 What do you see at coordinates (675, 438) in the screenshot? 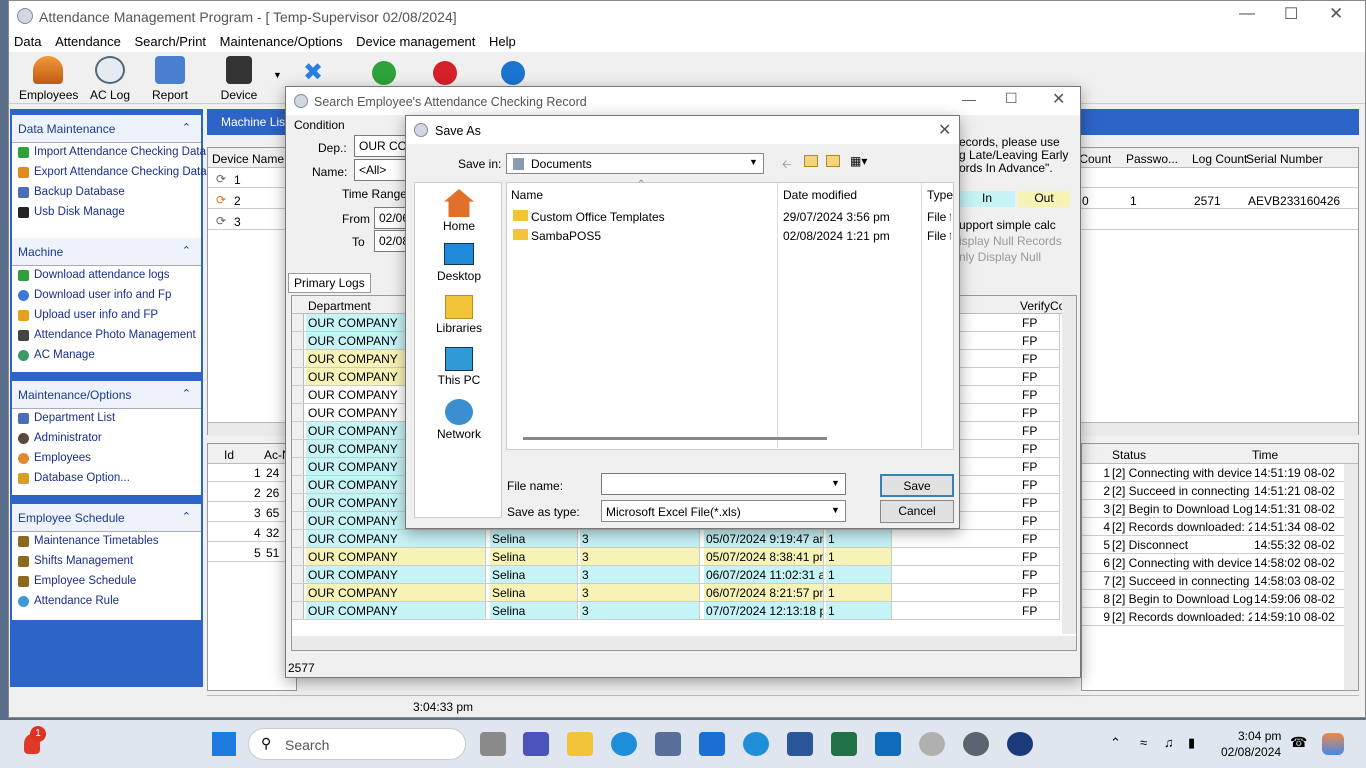
I see `file-list-scrollbar` at bounding box center [675, 438].